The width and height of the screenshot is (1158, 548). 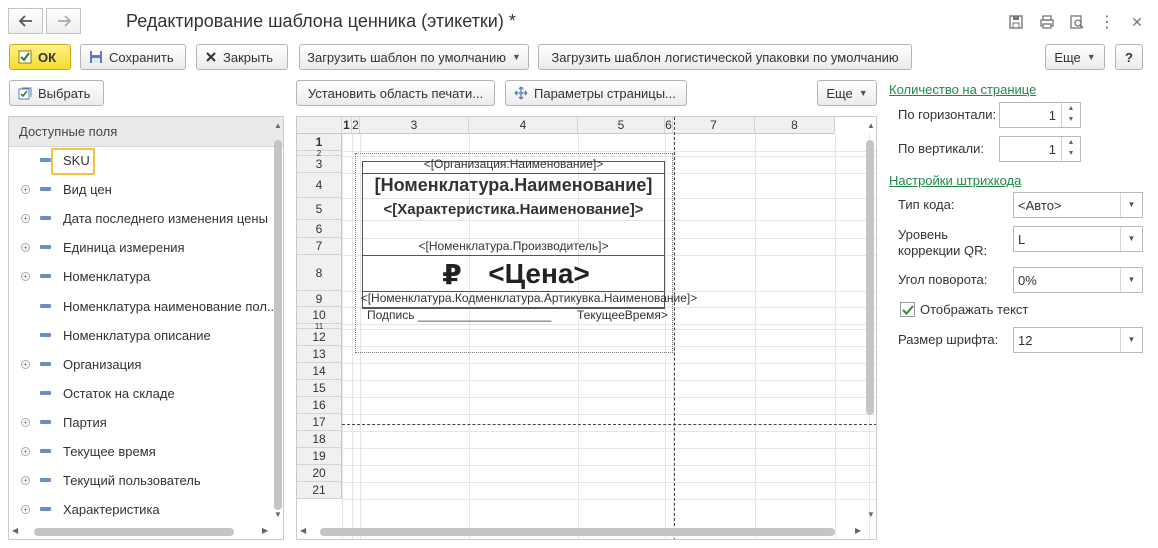 What do you see at coordinates (15, 530) in the screenshot?
I see `scroll-left-arrow-icon: ◀` at bounding box center [15, 530].